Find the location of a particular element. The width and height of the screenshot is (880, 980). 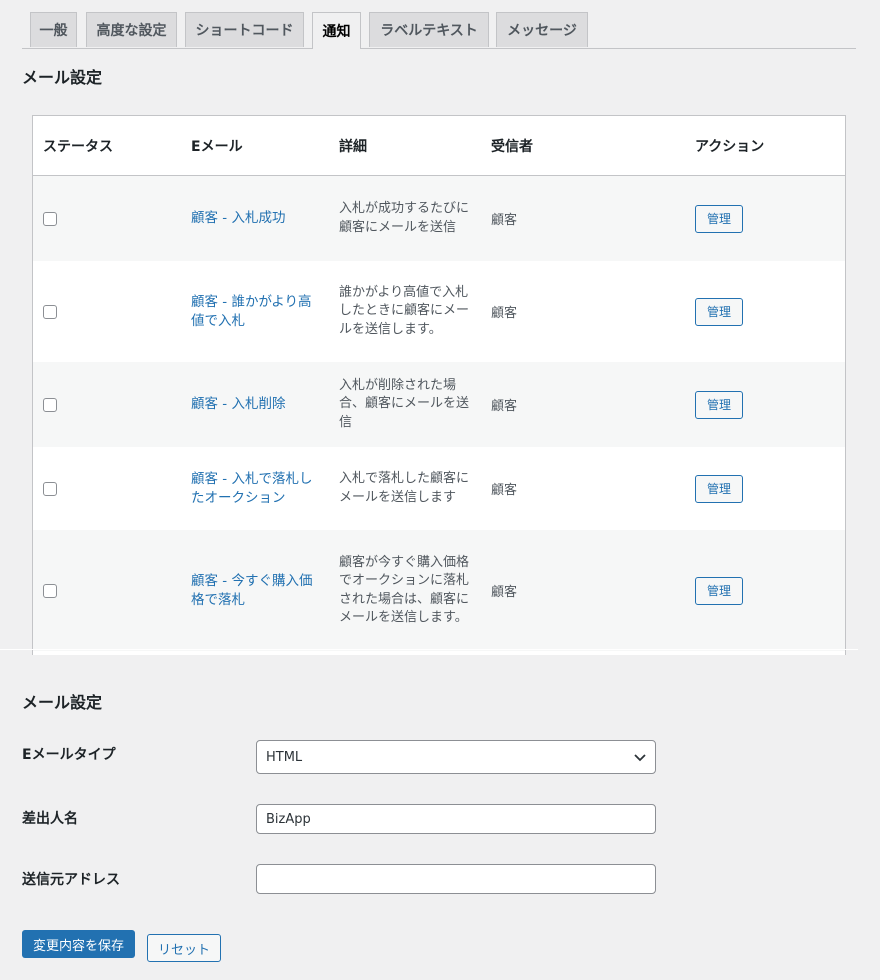

tab-shortcodes: ショートコード is located at coordinates (244, 29).